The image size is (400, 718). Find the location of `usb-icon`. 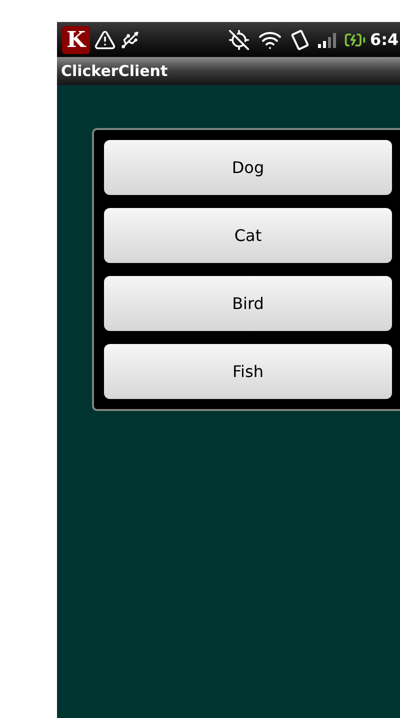

usb-icon is located at coordinates (130, 40).